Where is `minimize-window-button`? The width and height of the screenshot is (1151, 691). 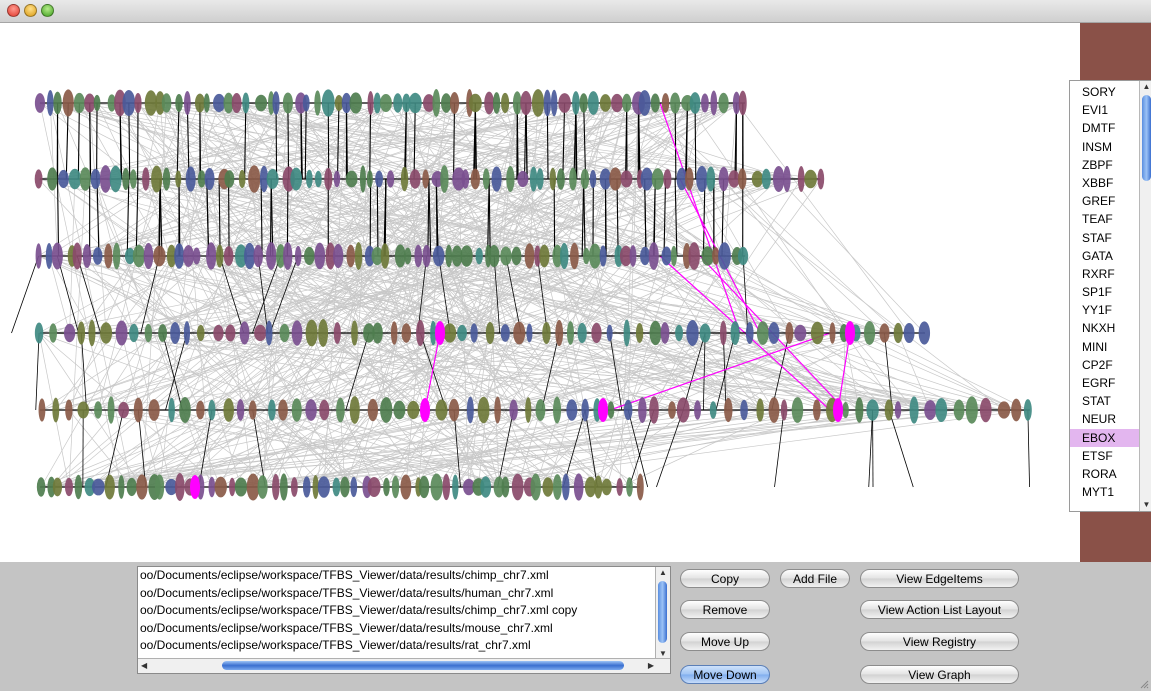 minimize-window-button is located at coordinates (30, 10).